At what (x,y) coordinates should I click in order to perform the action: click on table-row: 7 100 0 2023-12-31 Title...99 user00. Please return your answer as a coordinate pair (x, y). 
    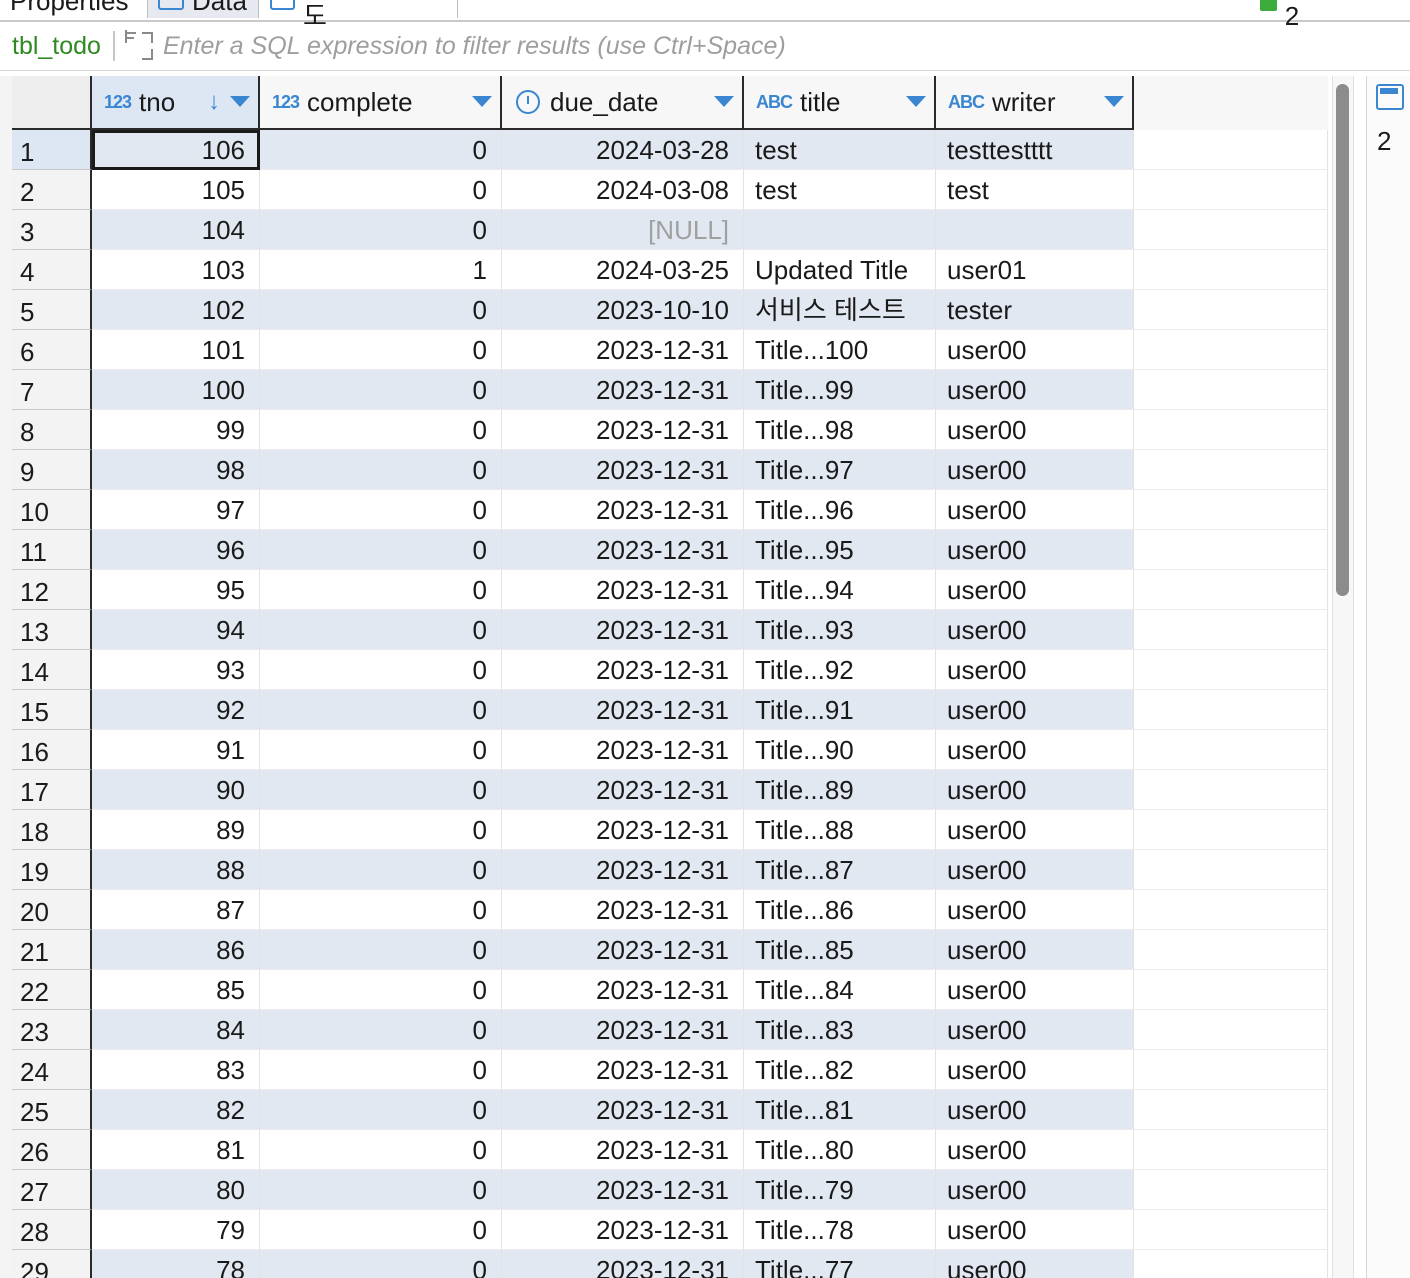
    Looking at the image, I should click on (670, 390).